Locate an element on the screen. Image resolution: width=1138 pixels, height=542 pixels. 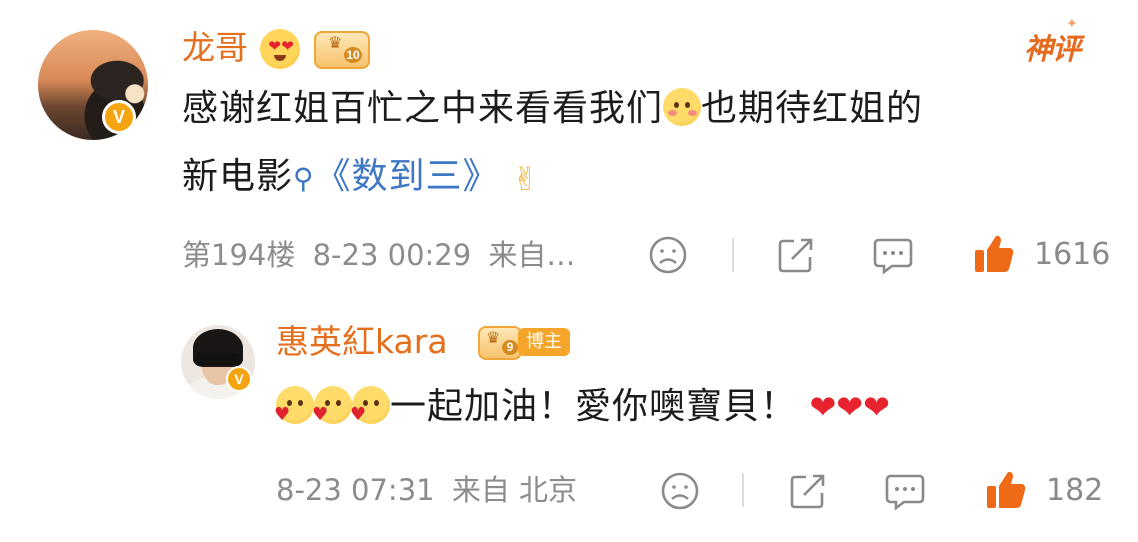
author-tag: 博主 is located at coordinates (544, 342).